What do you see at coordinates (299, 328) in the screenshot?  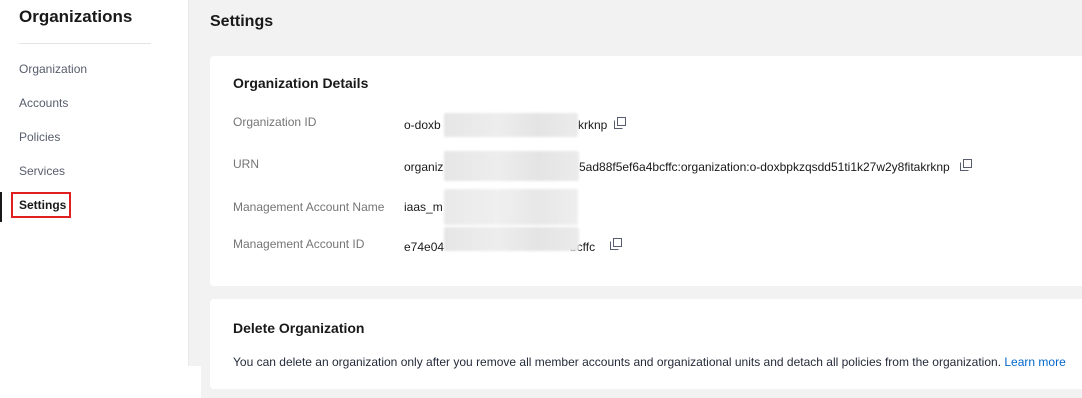 I see `delete-organization-heading: Delete Organization` at bounding box center [299, 328].